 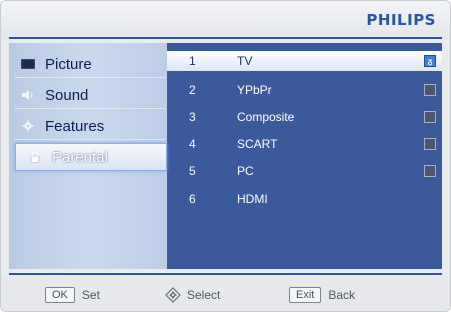 I want to click on sidebar-item-label: Sound, so click(x=67, y=95).